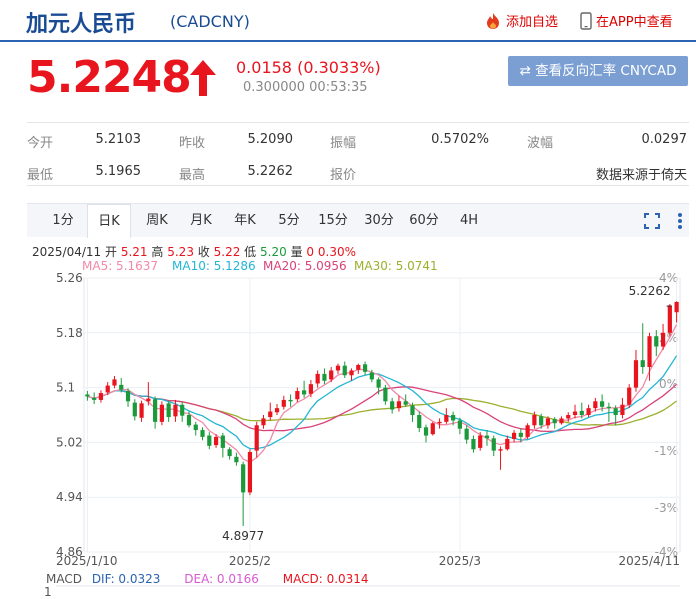 This screenshot has height=599, width=696. Describe the element at coordinates (668, 384) in the screenshot. I see `pct-tick-label: 0%` at that location.